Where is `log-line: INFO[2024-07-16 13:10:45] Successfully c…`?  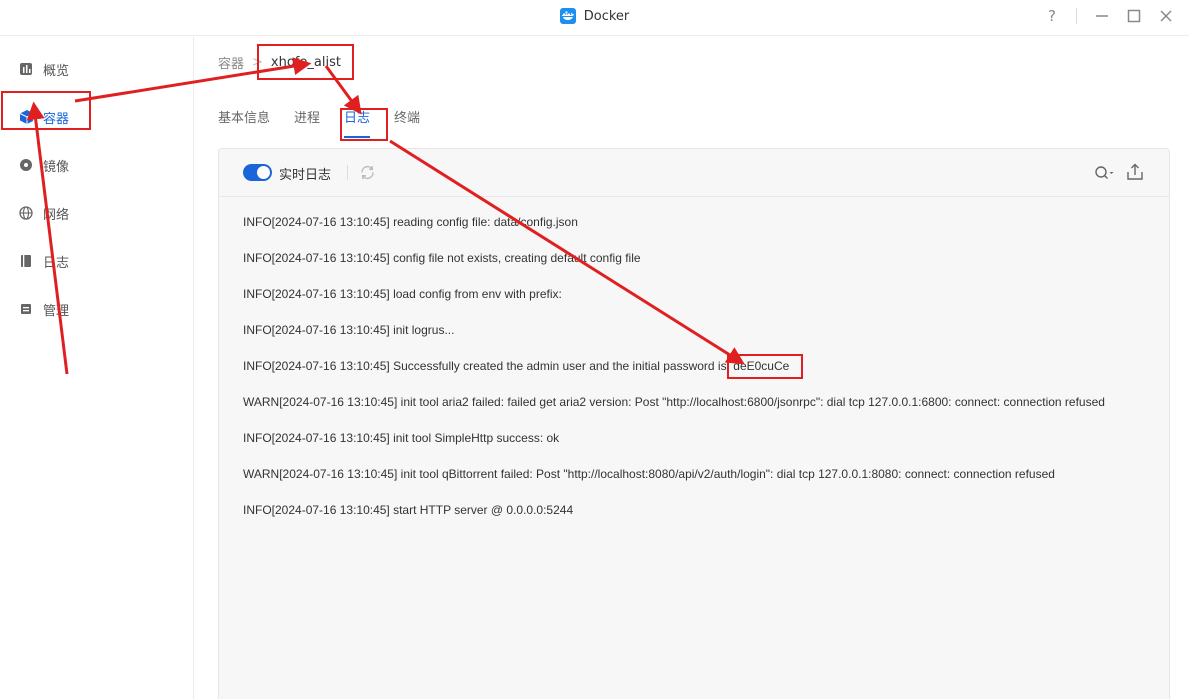 log-line: INFO[2024-07-16 13:10:45] Successfully c… is located at coordinates (516, 366).